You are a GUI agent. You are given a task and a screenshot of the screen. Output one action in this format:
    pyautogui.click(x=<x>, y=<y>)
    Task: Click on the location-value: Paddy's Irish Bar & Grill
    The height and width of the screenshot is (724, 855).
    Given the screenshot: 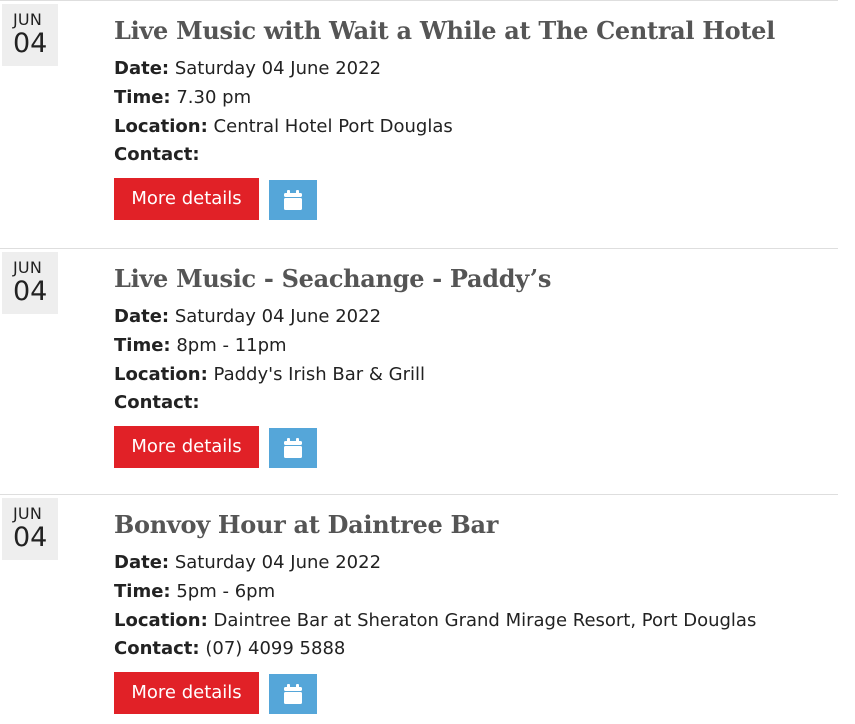 What is the action you would take?
    pyautogui.click(x=319, y=374)
    